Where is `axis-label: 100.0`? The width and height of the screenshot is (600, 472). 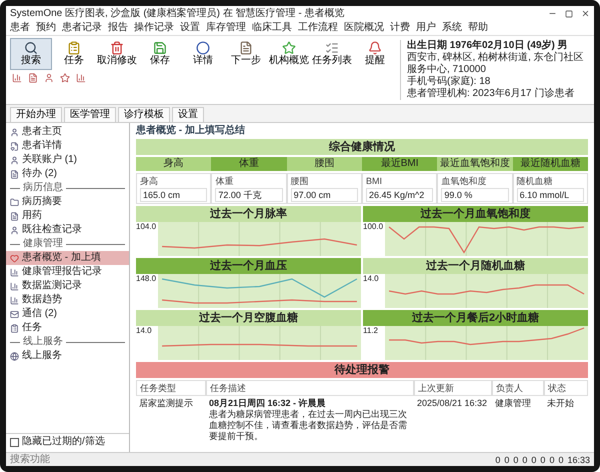 axis-label: 100.0 is located at coordinates (373, 226).